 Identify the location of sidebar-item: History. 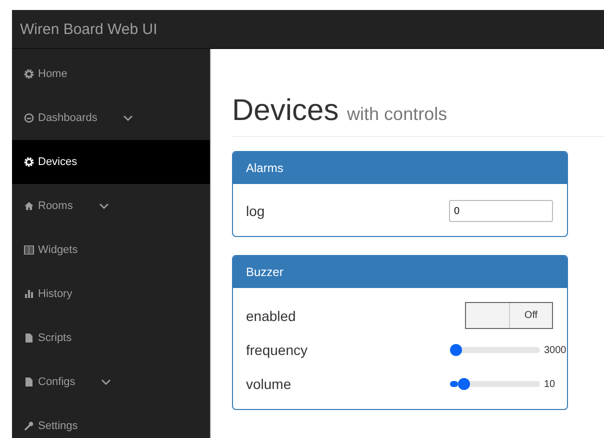
(111, 294).